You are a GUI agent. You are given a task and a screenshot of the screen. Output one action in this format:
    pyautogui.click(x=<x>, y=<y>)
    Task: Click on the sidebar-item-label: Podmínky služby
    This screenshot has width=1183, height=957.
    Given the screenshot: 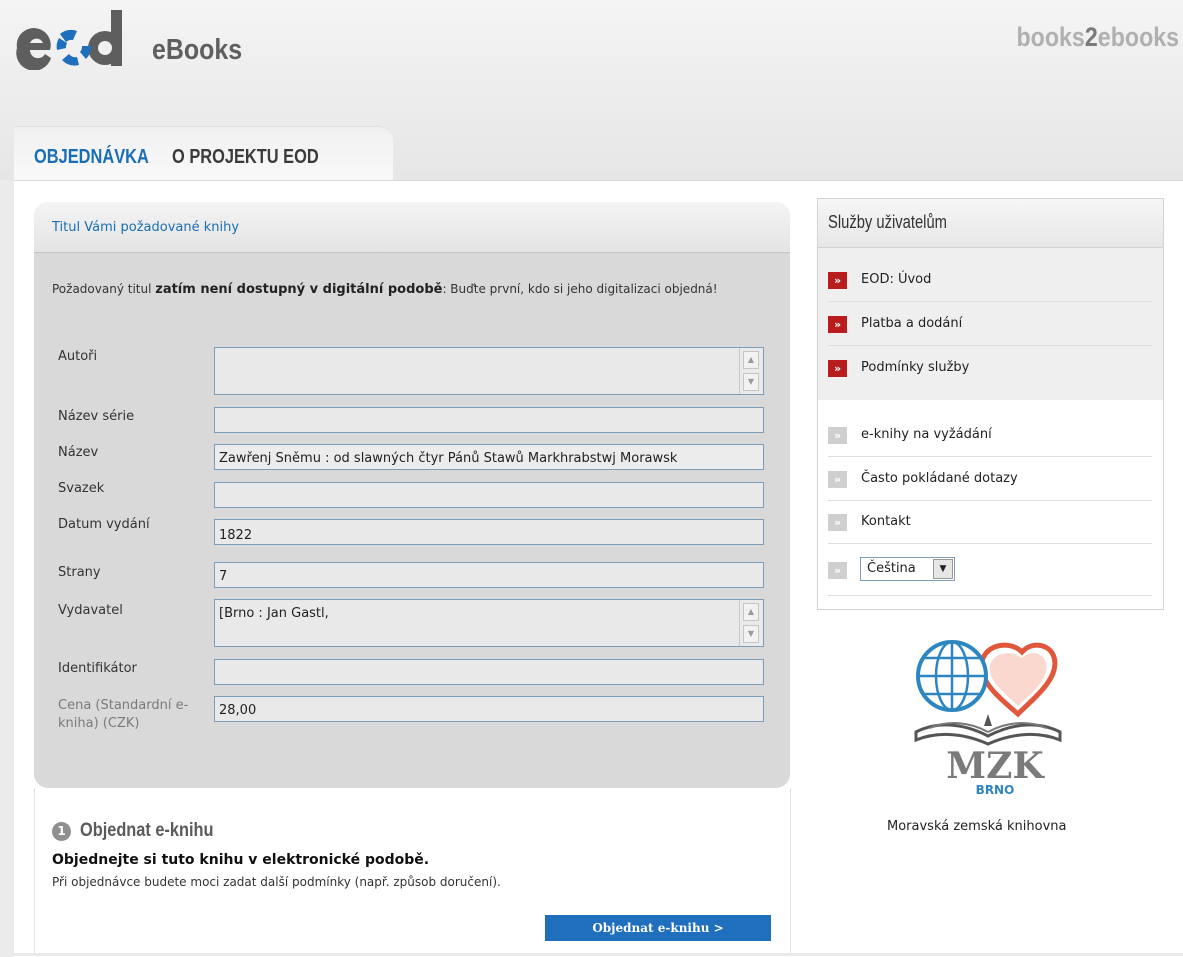 What is the action you would take?
    pyautogui.click(x=915, y=367)
    